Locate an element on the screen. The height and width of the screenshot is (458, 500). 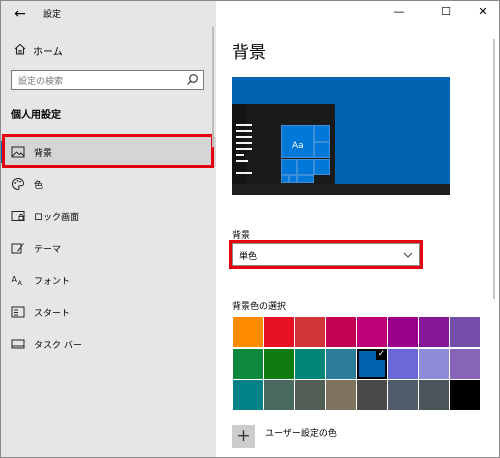
preview-taskbar is located at coordinates (341, 189).